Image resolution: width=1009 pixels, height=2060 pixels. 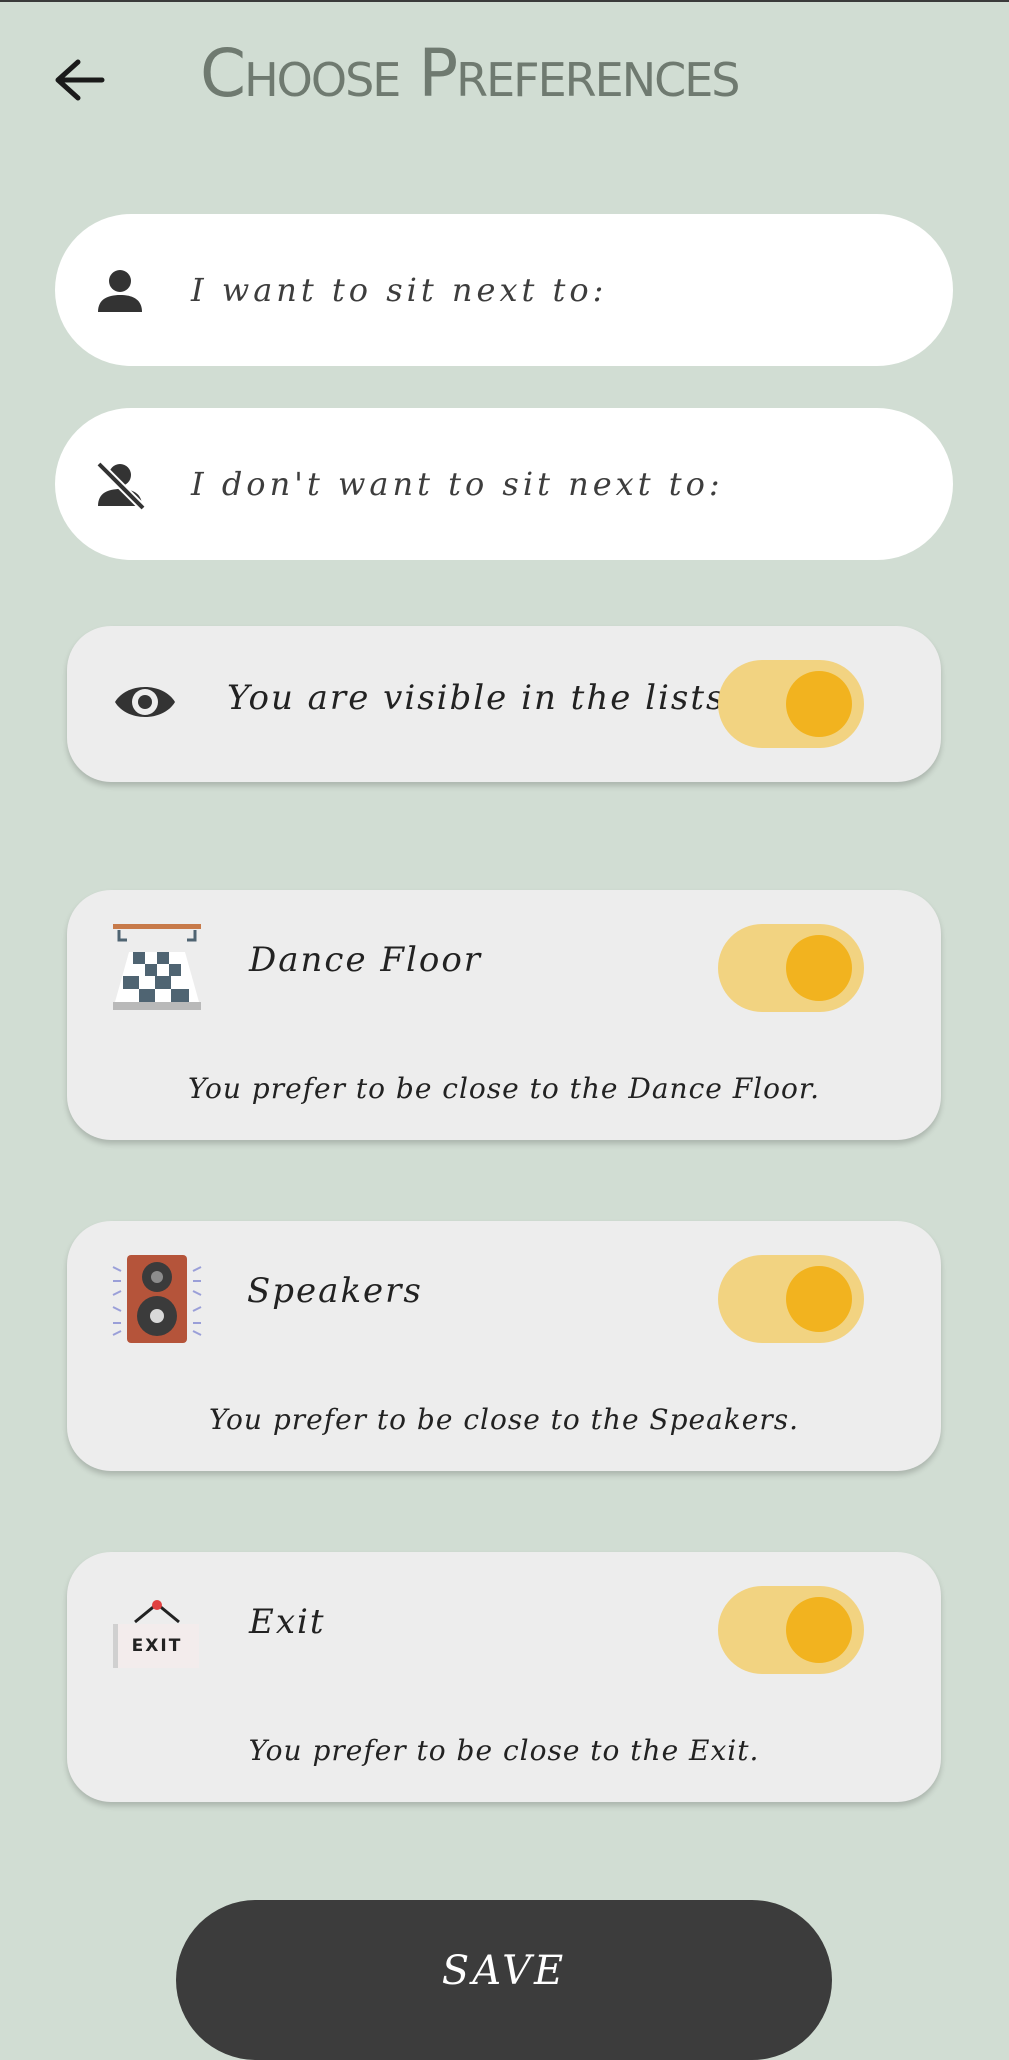 What do you see at coordinates (157, 1634) in the screenshot?
I see `exit-sign-icon: EXIT` at bounding box center [157, 1634].